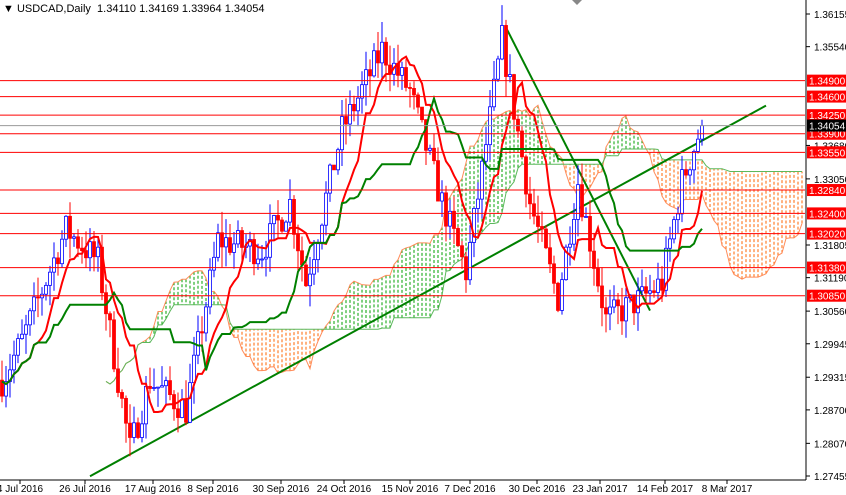  I want to click on x-tick-label: 26 Jul 2016, so click(85, 489).